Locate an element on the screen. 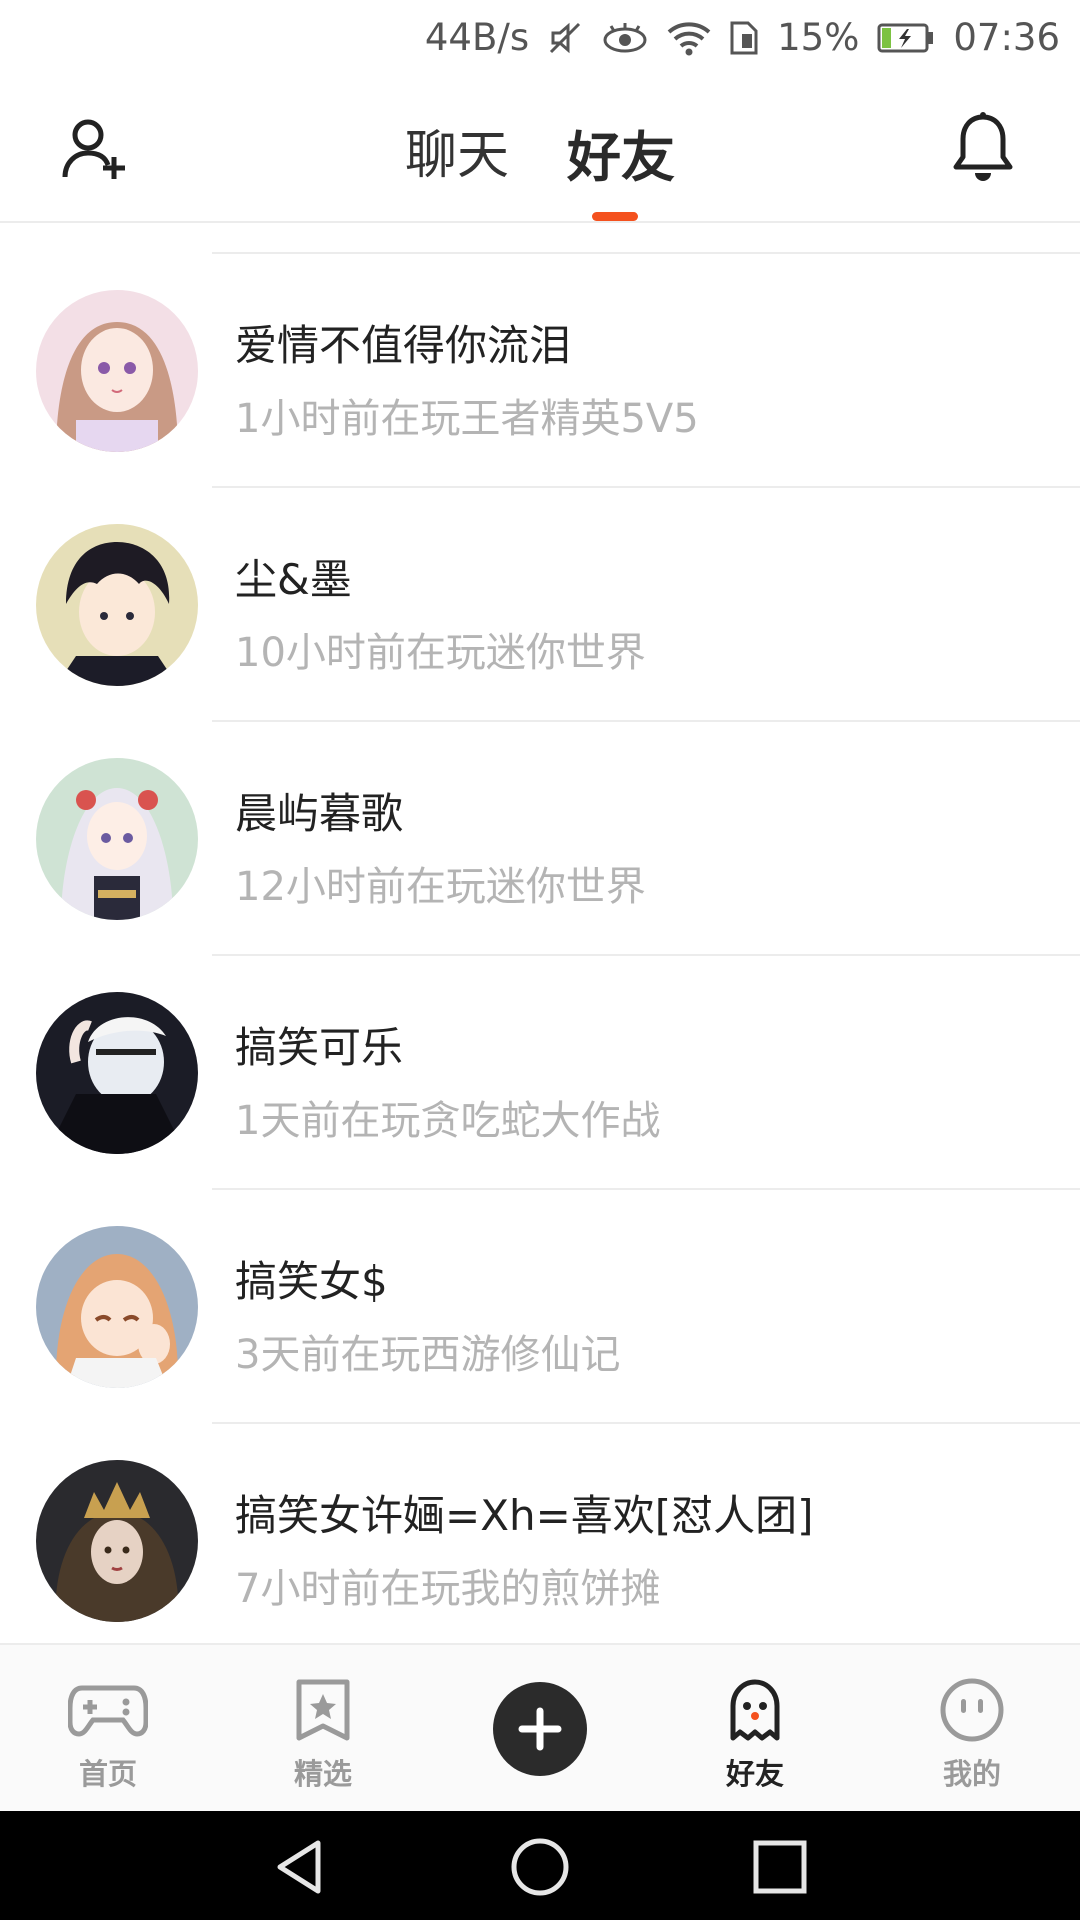 This screenshot has width=1080, height=1920. friend-name: 搞笑女$ is located at coordinates (311, 1281).